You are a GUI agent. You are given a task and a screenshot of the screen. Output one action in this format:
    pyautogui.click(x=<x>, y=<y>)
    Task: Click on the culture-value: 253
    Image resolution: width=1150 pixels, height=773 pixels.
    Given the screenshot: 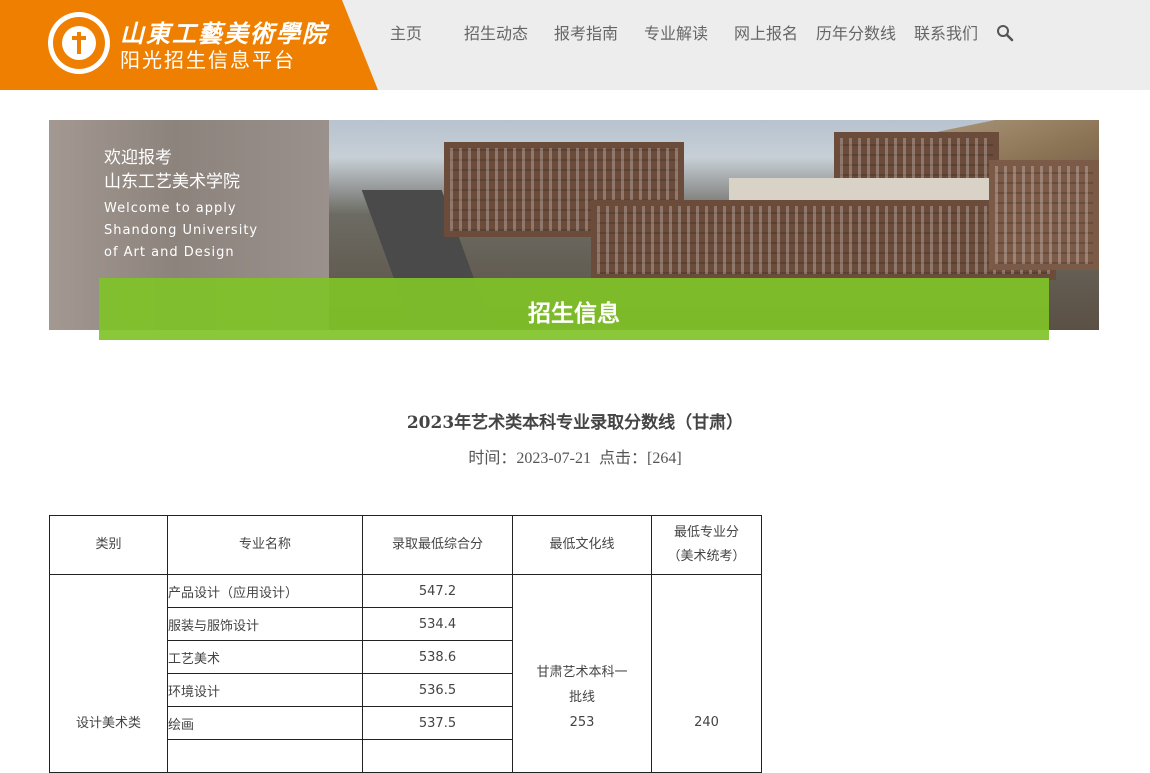 What is the action you would take?
    pyautogui.click(x=582, y=722)
    